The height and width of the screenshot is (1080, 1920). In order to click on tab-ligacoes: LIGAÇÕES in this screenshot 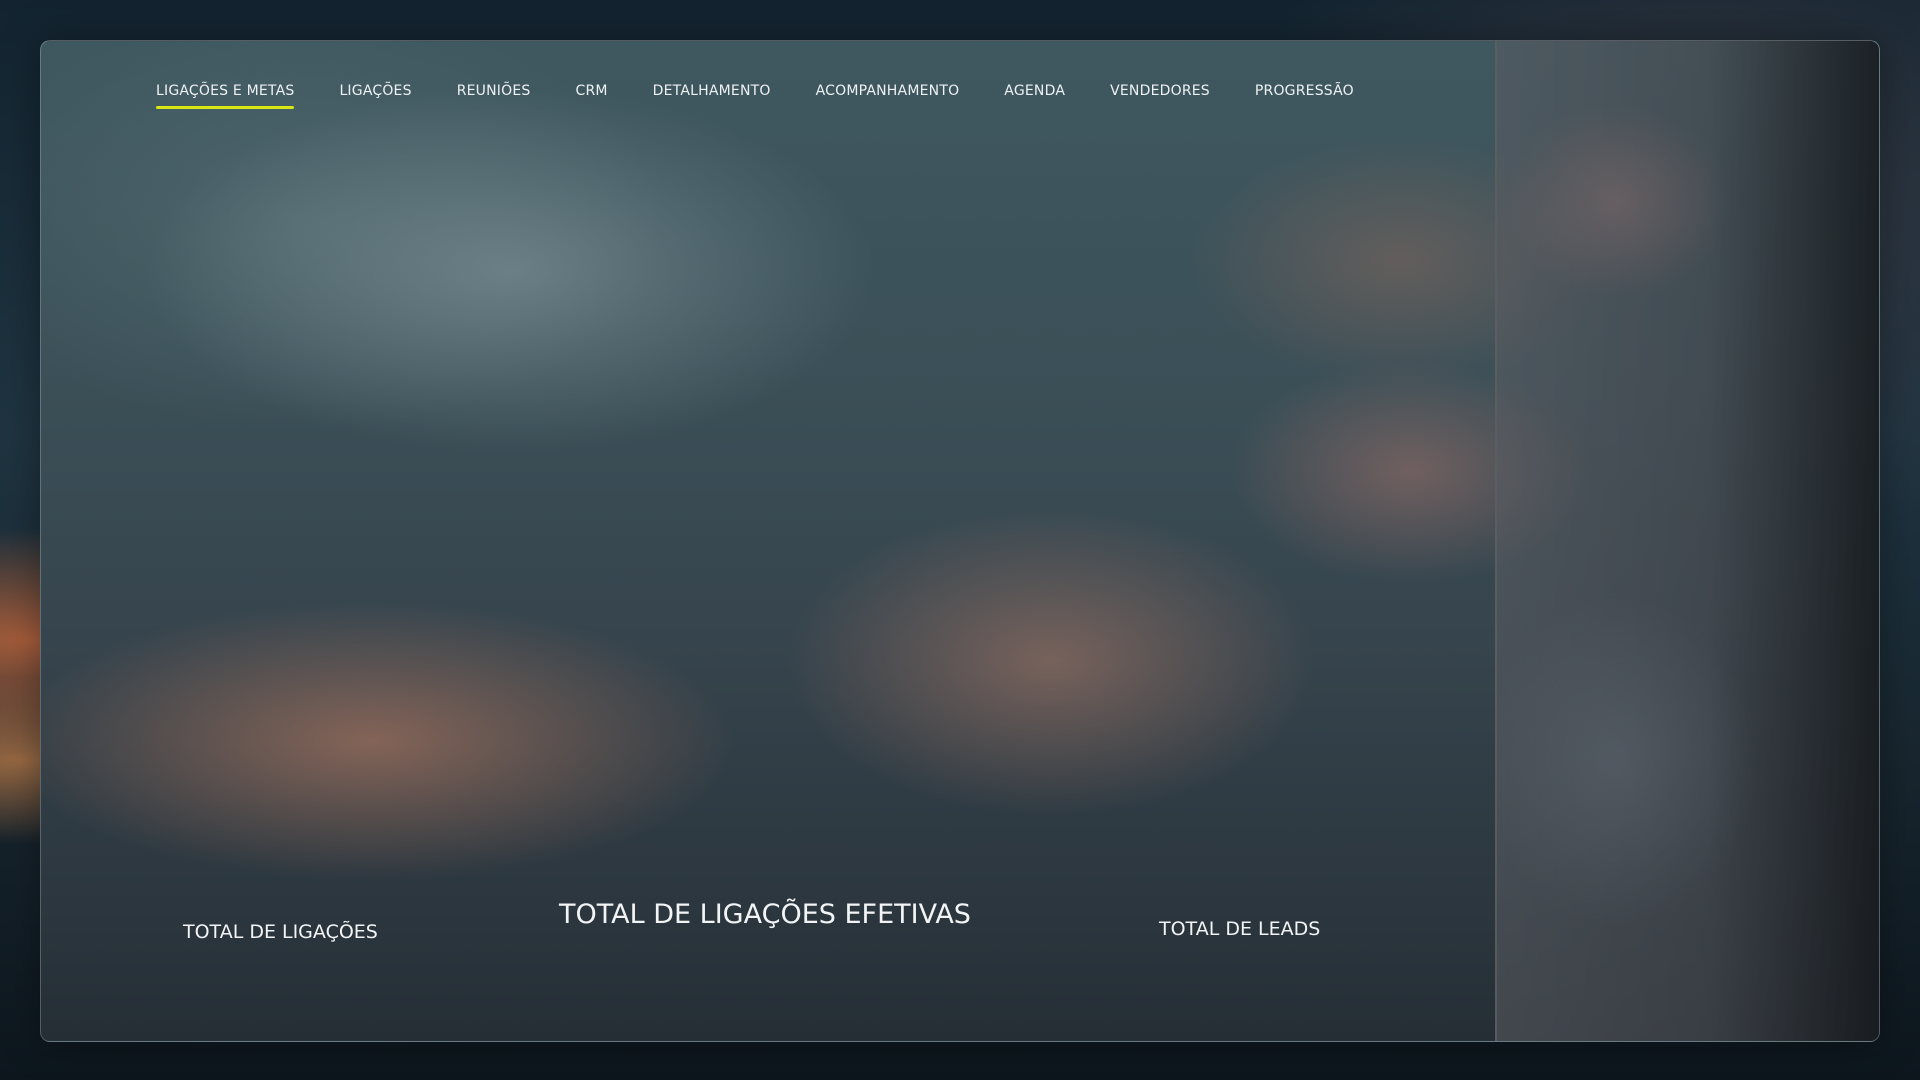, I will do `click(375, 95)`.